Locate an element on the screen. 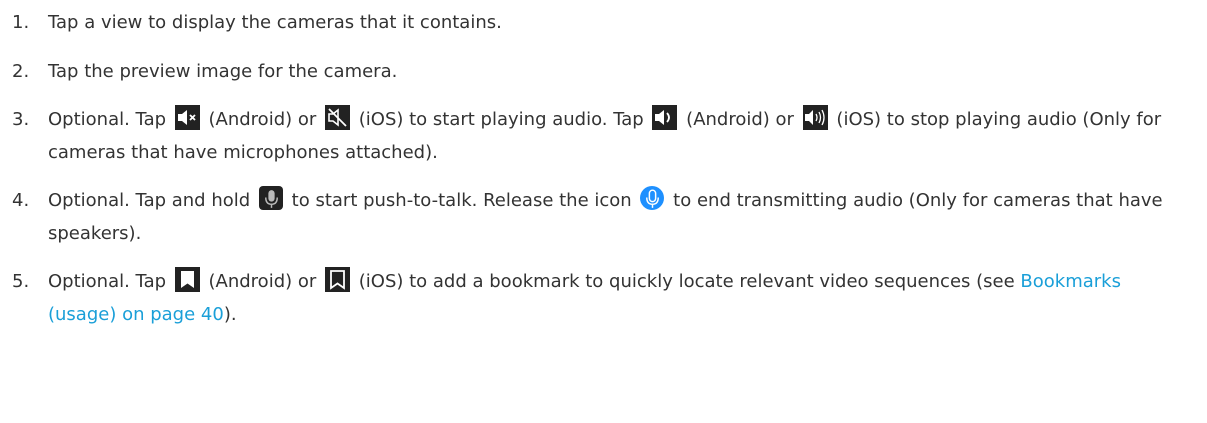 This screenshot has height=423, width=1207. microphone-active-icon is located at coordinates (652, 198).